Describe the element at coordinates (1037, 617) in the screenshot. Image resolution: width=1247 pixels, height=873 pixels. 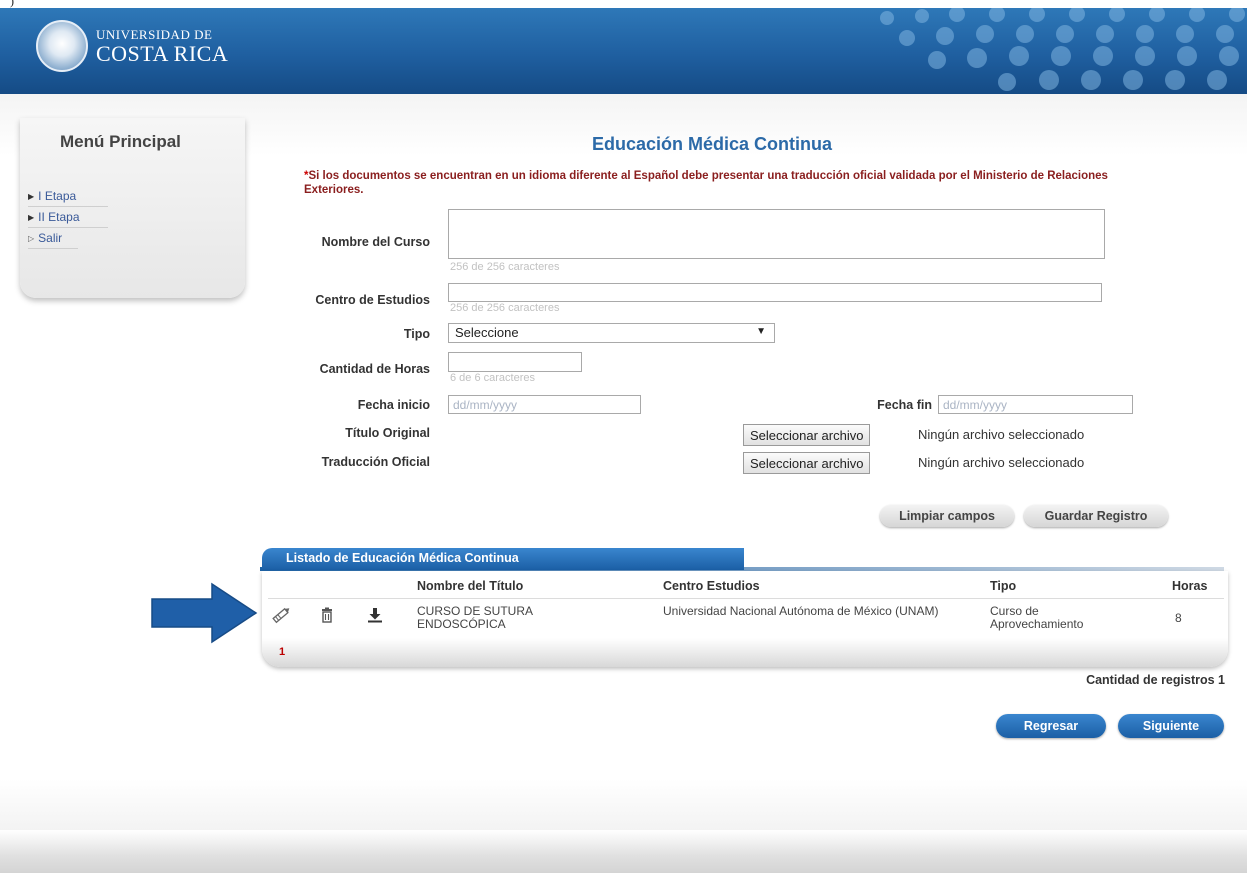
I see `table-cell-tipo: Curso de Aprovechamiento` at that location.